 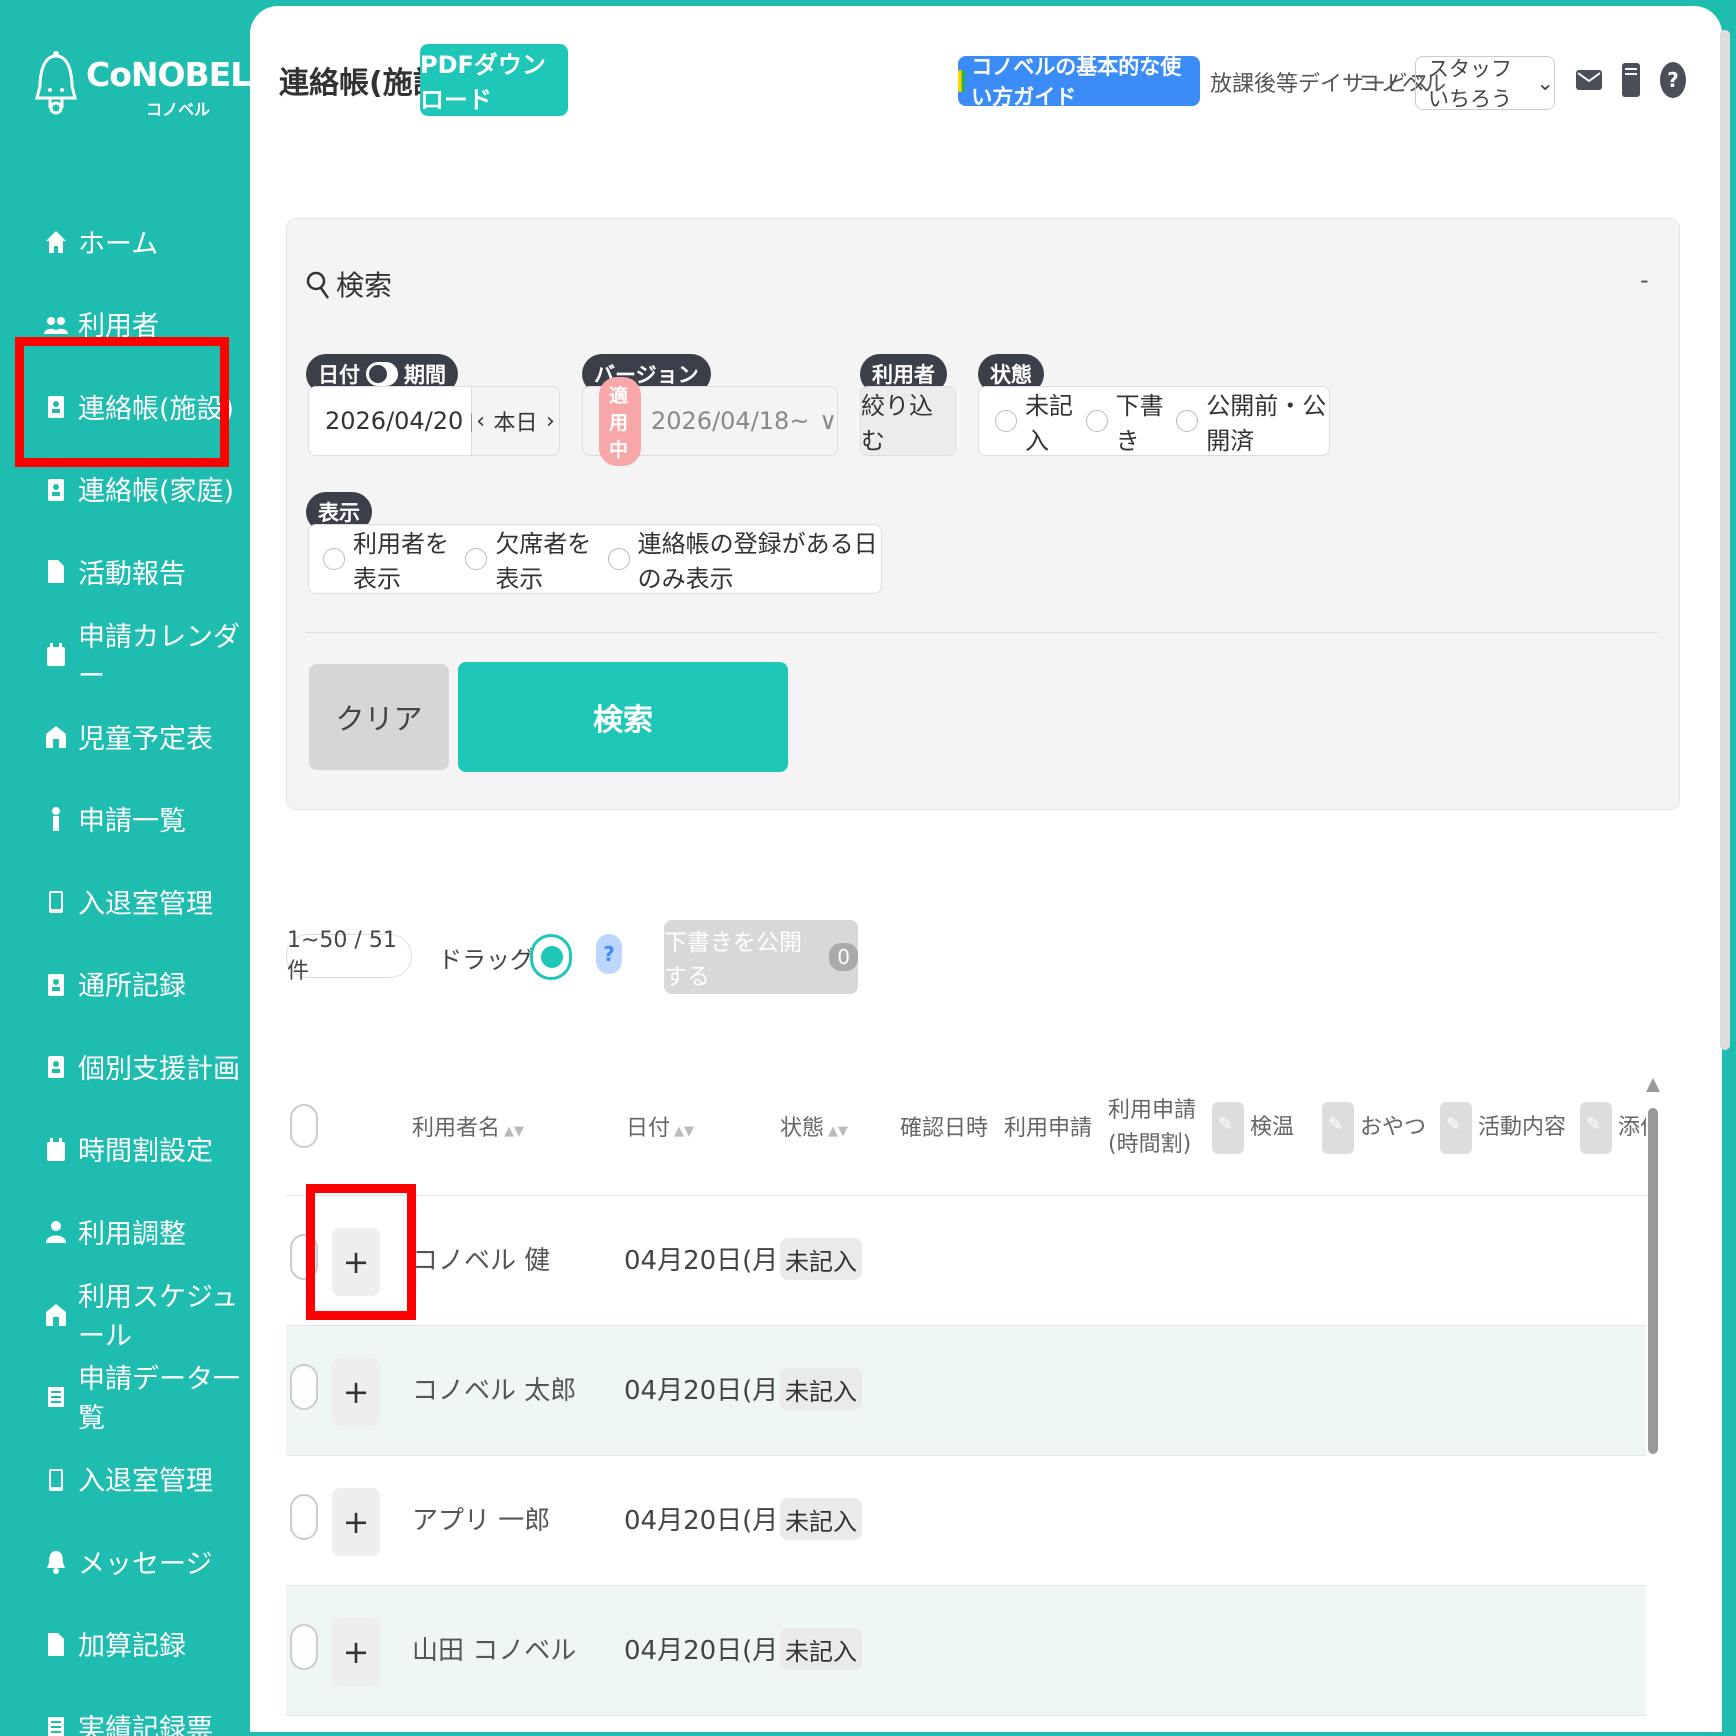 I want to click on guide-button: コノベルの基本的な使い方ガイド, so click(x=1079, y=82).